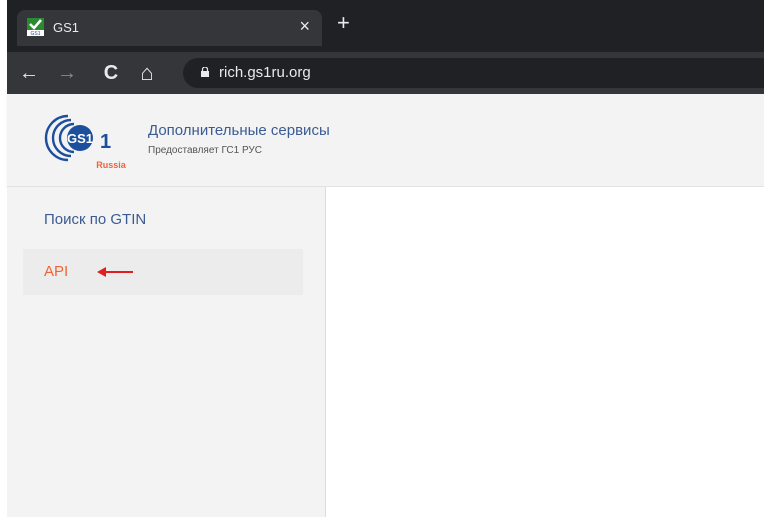 This screenshot has width=764, height=517. Describe the element at coordinates (205, 150) in the screenshot. I see `site-subtitle: Предоставляет ГС1 РУС` at that location.